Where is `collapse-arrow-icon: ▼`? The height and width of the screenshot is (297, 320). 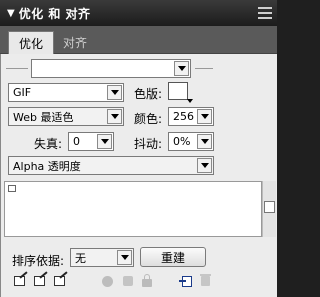
collapse-arrow-icon: ▼ is located at coordinates (11, 13).